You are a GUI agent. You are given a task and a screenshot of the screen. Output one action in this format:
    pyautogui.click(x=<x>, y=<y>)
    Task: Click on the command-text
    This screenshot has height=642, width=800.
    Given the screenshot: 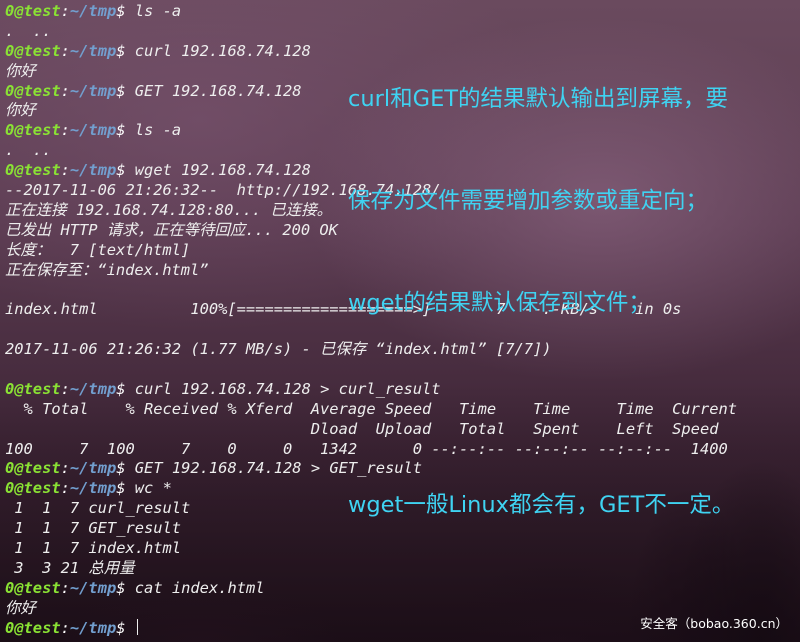 What is the action you would take?
    pyautogui.click(x=130, y=628)
    